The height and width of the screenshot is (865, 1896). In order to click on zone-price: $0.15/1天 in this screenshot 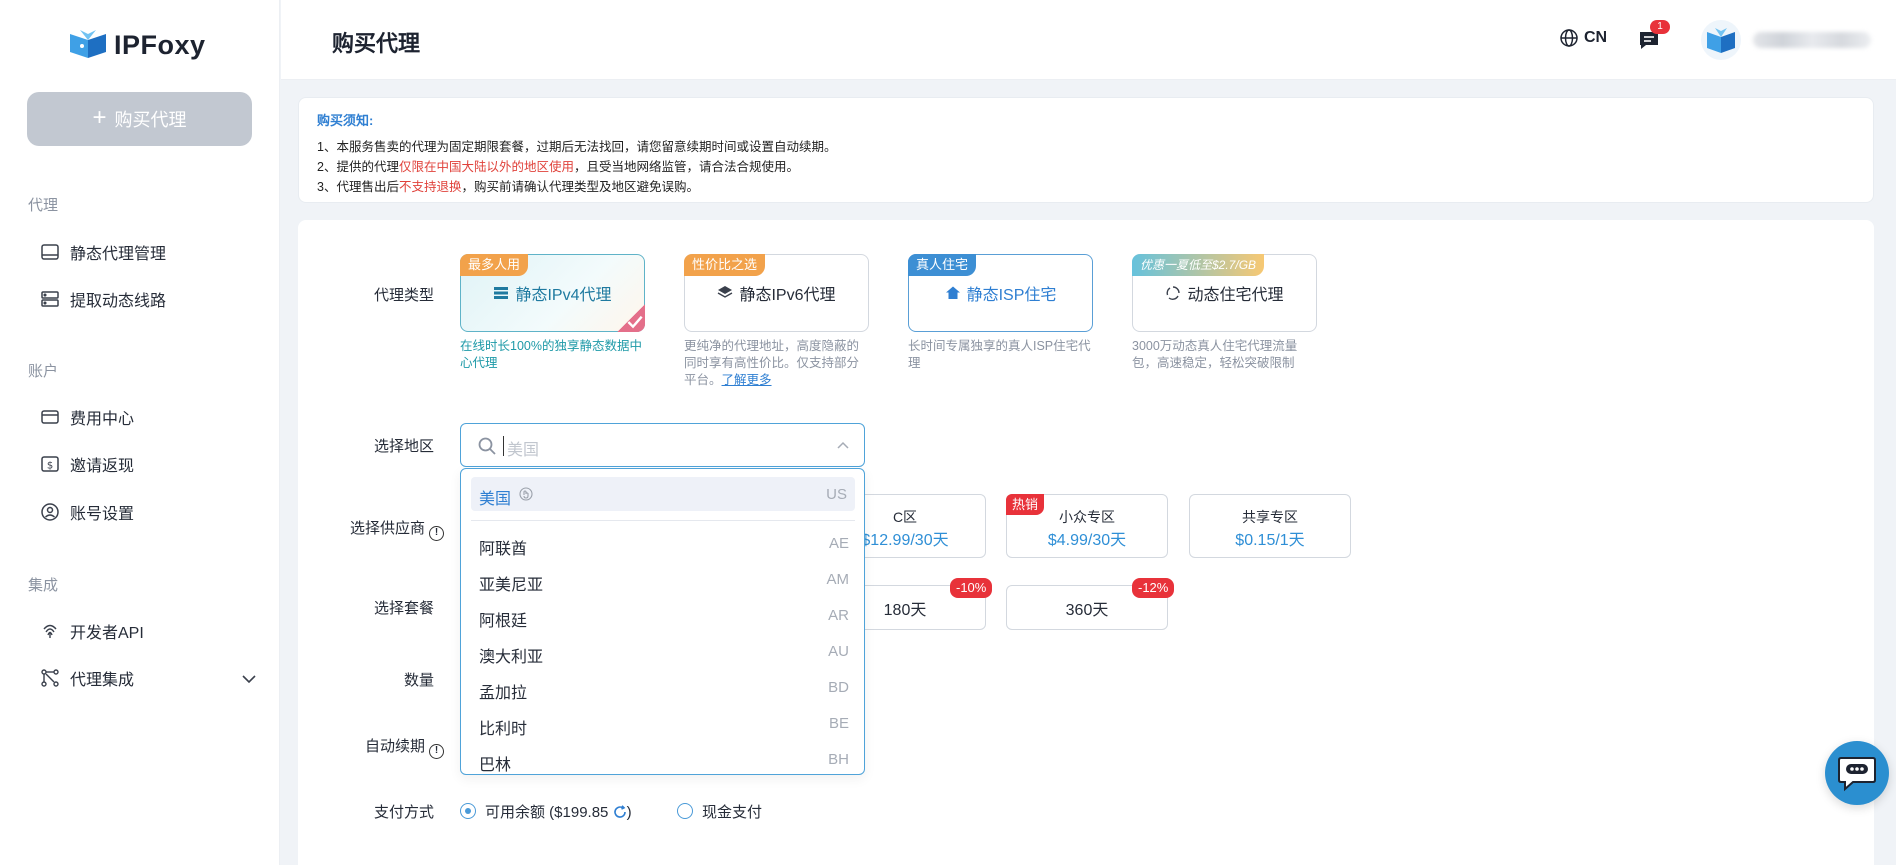, I will do `click(1270, 540)`.